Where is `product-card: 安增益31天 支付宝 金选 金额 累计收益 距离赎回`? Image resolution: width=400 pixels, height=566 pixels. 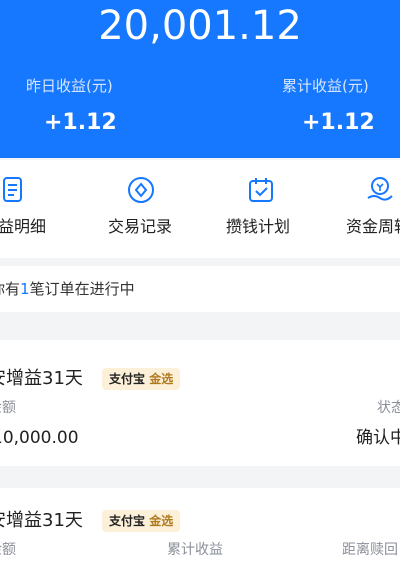 product-card: 安增益31天 支付宝 金选 金额 累计收益 距离赎回 is located at coordinates (200, 527).